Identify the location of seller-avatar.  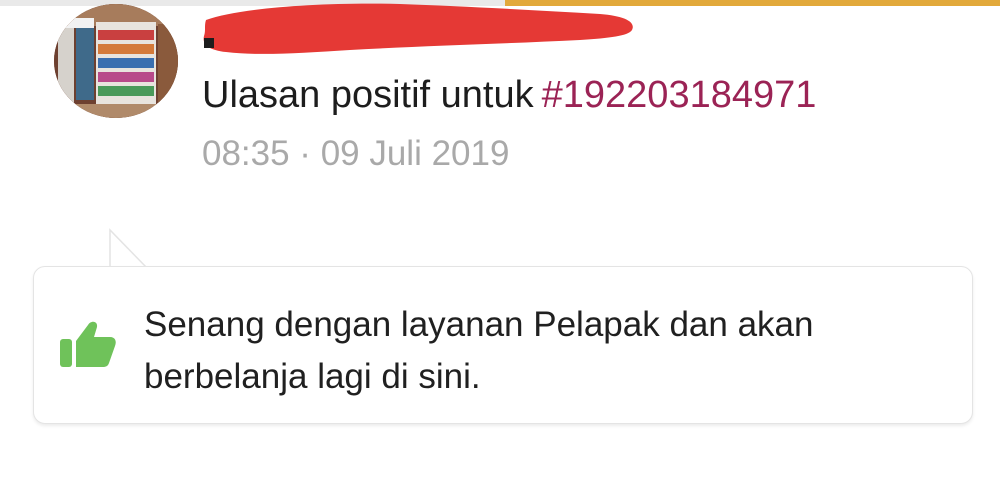
(116, 61).